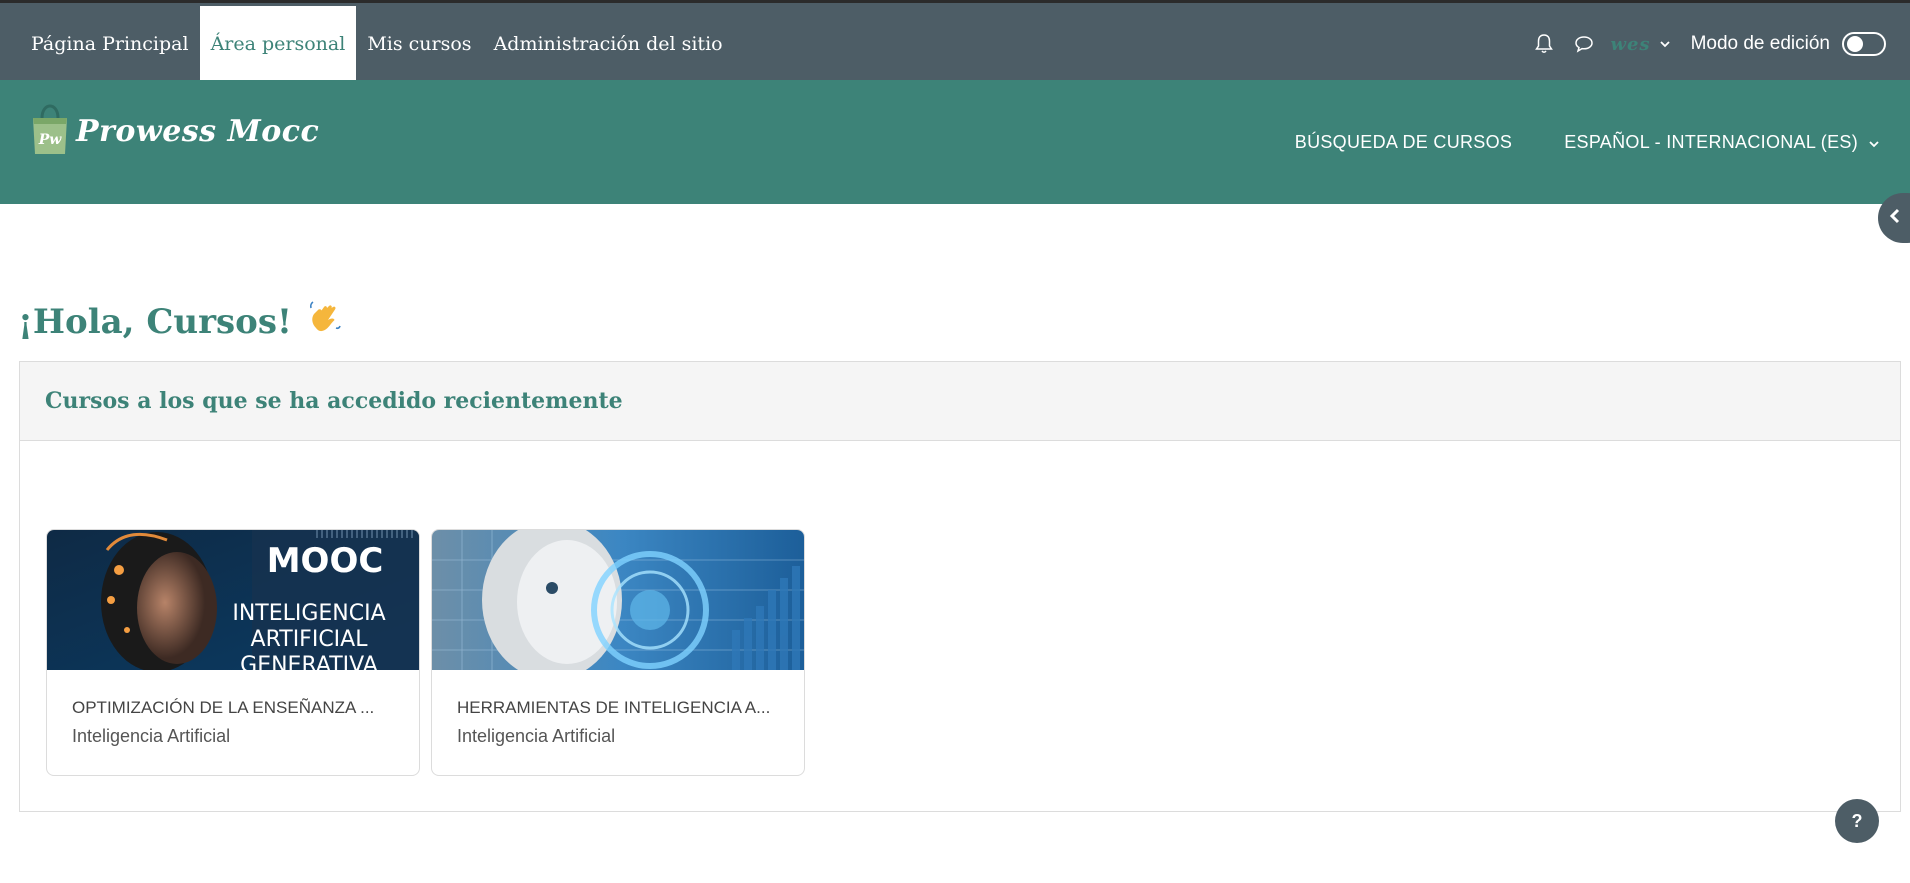 The height and width of the screenshot is (883, 1910). Describe the element at coordinates (1630, 44) in the screenshot. I see `avatar: wes` at that location.